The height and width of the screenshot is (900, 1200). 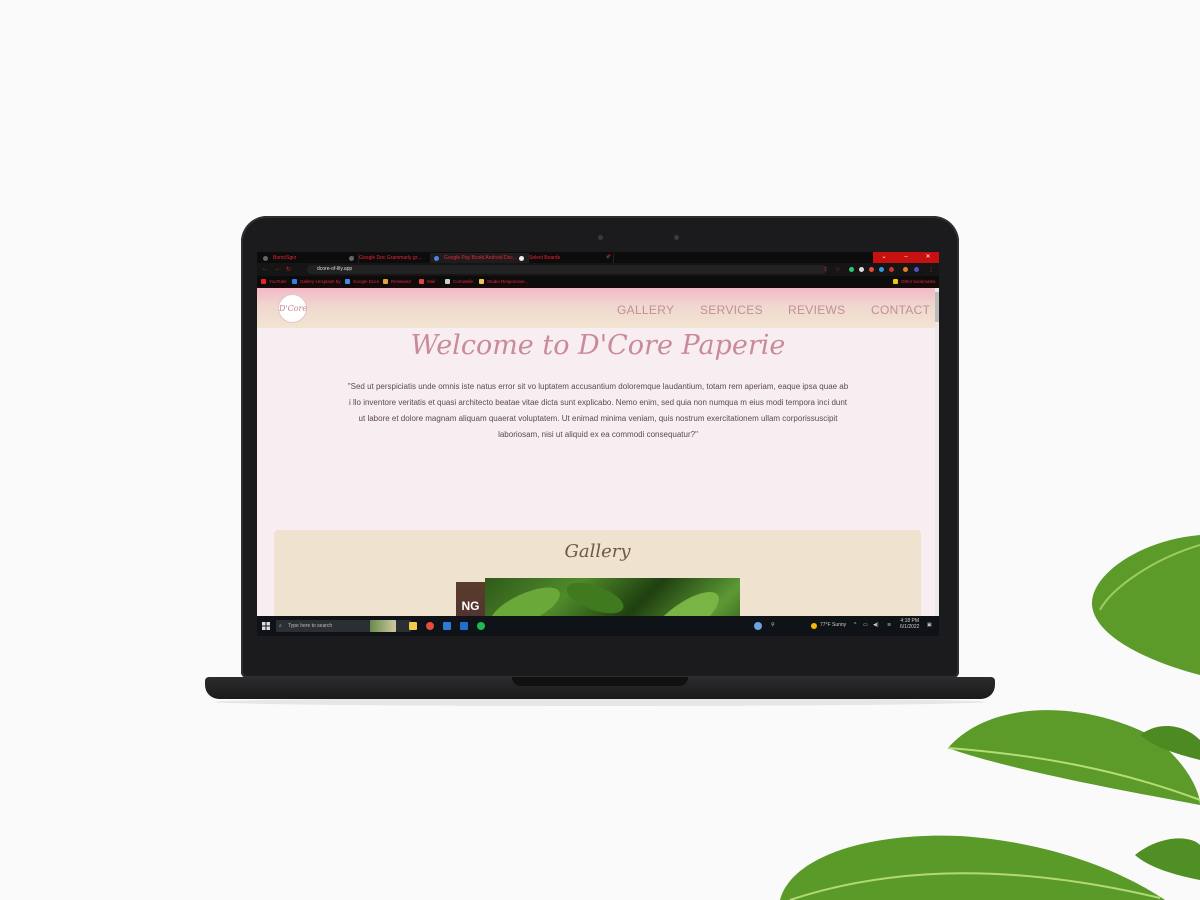 I want to click on search-highlight-image, so click(x=383, y=626).